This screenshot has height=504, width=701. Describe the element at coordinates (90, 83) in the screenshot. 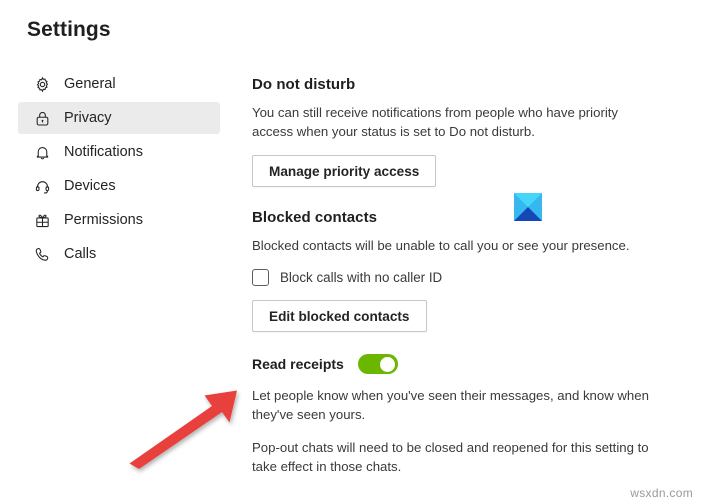

I see `sidebar-item-label: General` at that location.